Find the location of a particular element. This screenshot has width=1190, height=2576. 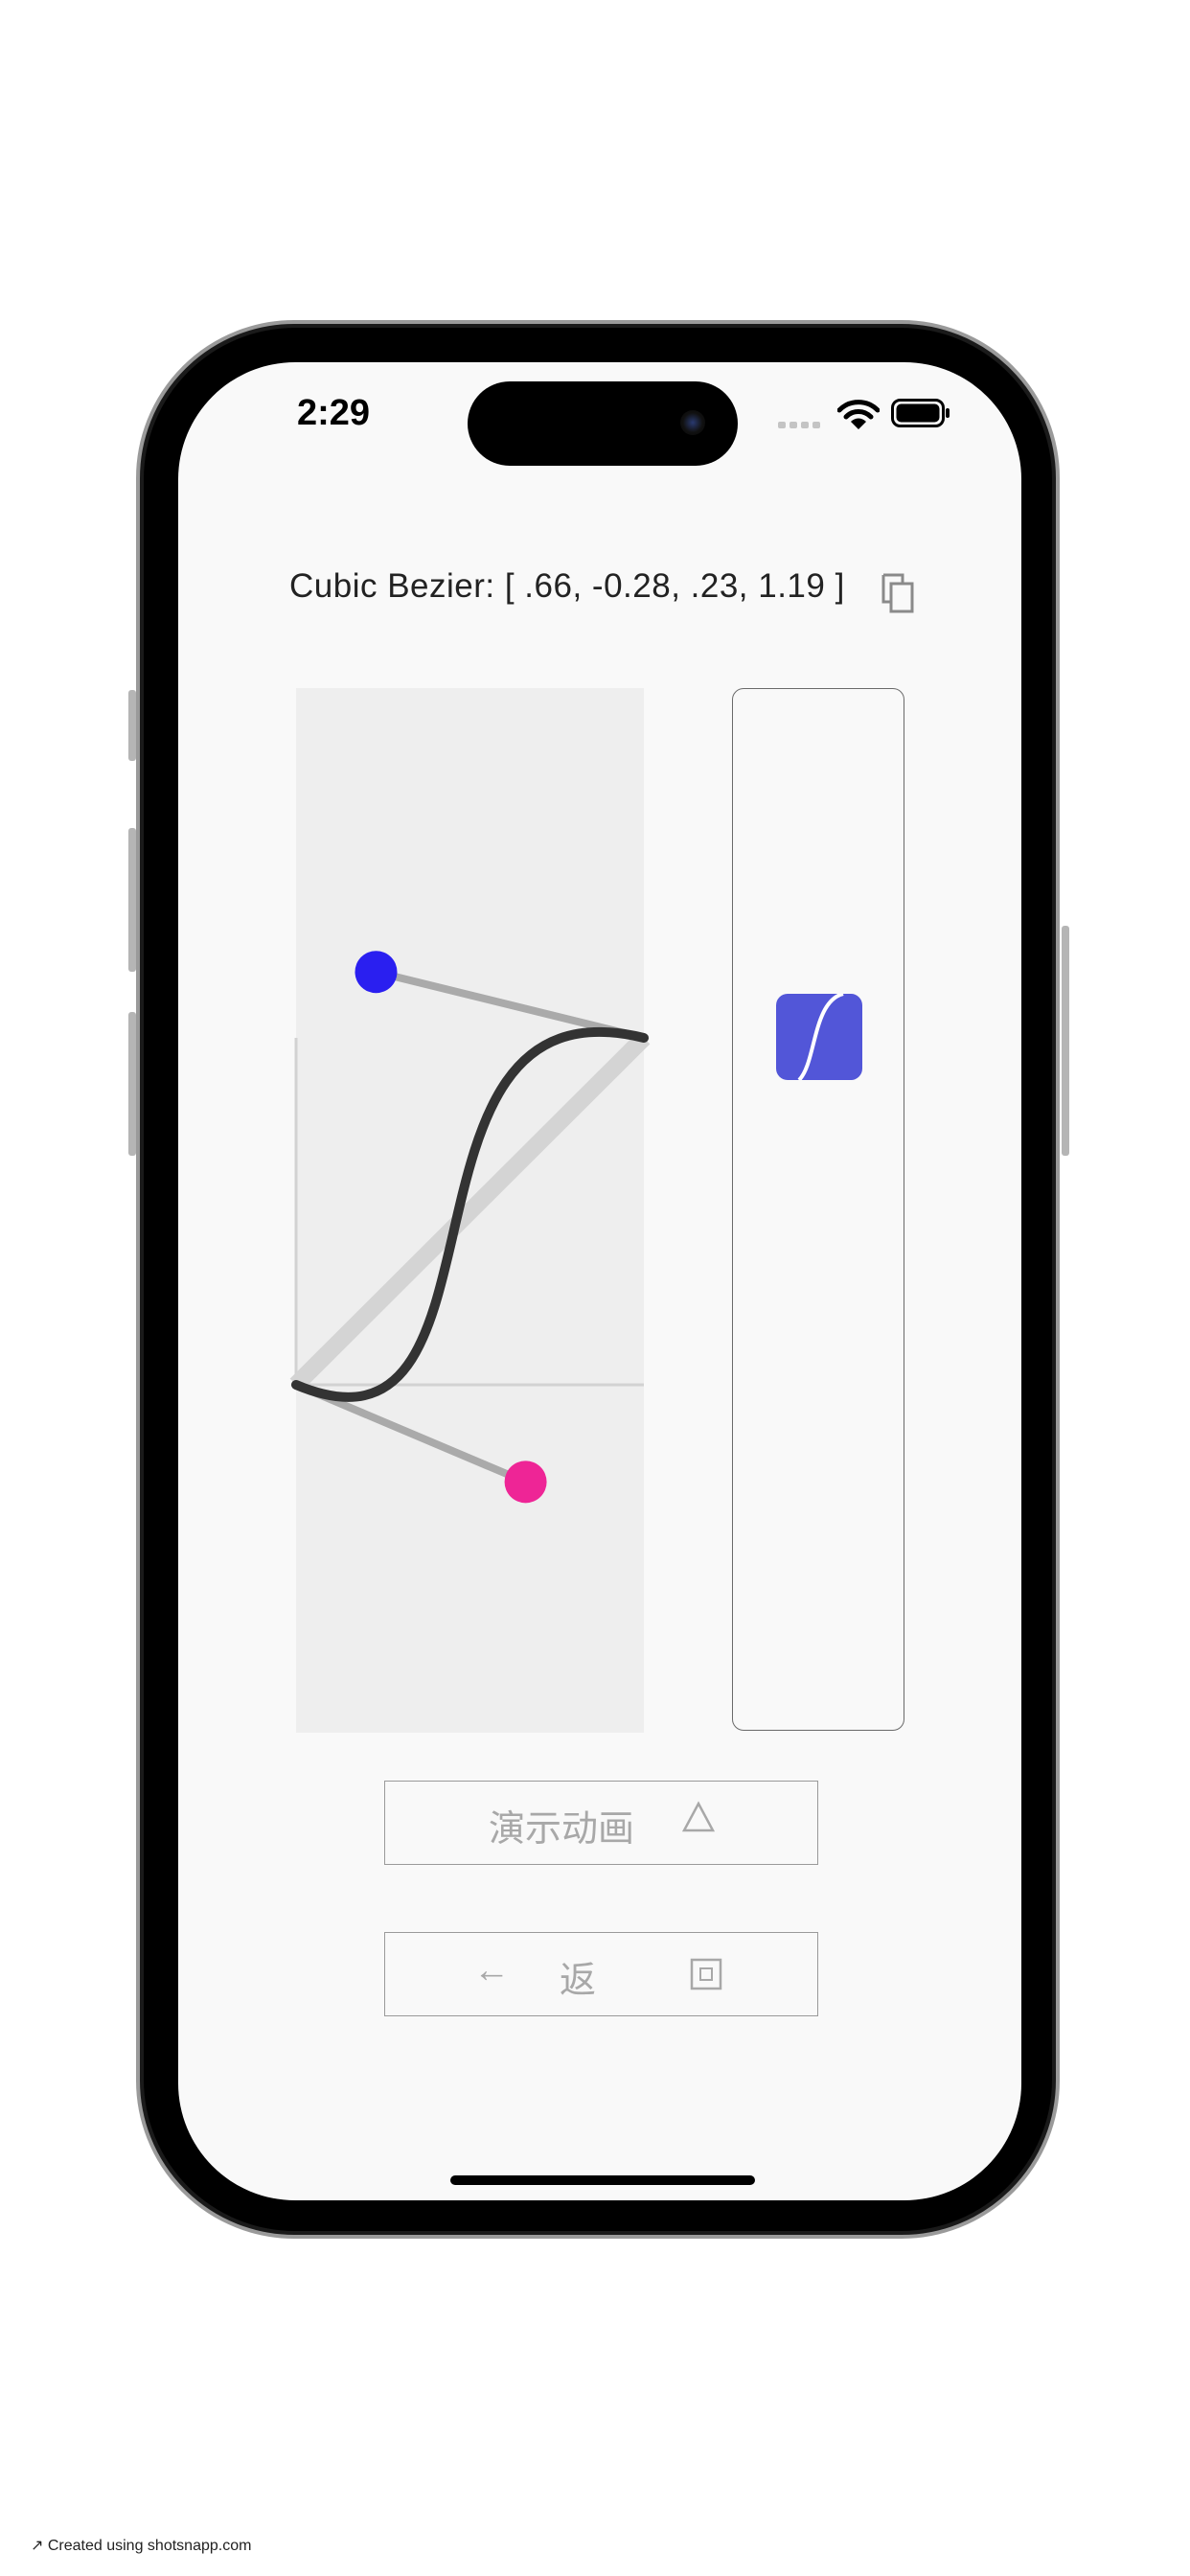

battery-icon is located at coordinates (921, 413).